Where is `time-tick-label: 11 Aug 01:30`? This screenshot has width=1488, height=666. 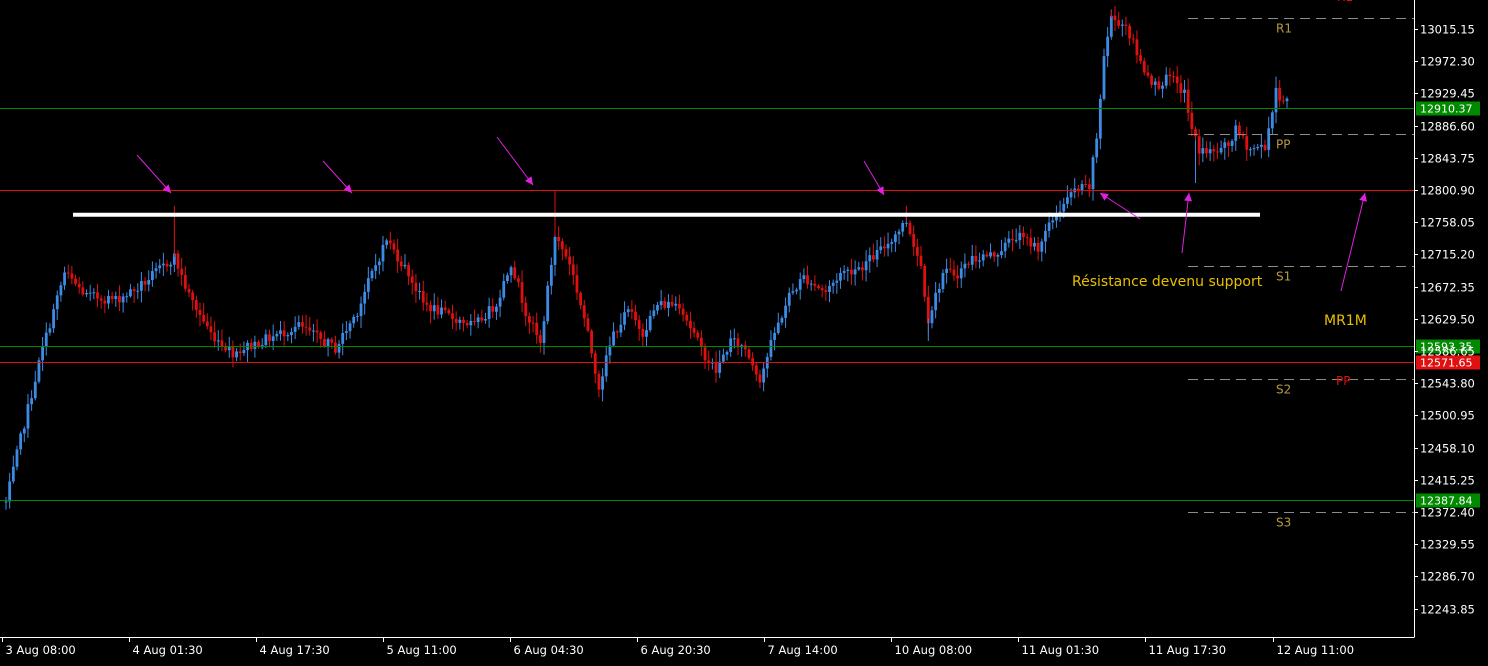 time-tick-label: 11 Aug 01:30 is located at coordinates (1061, 650).